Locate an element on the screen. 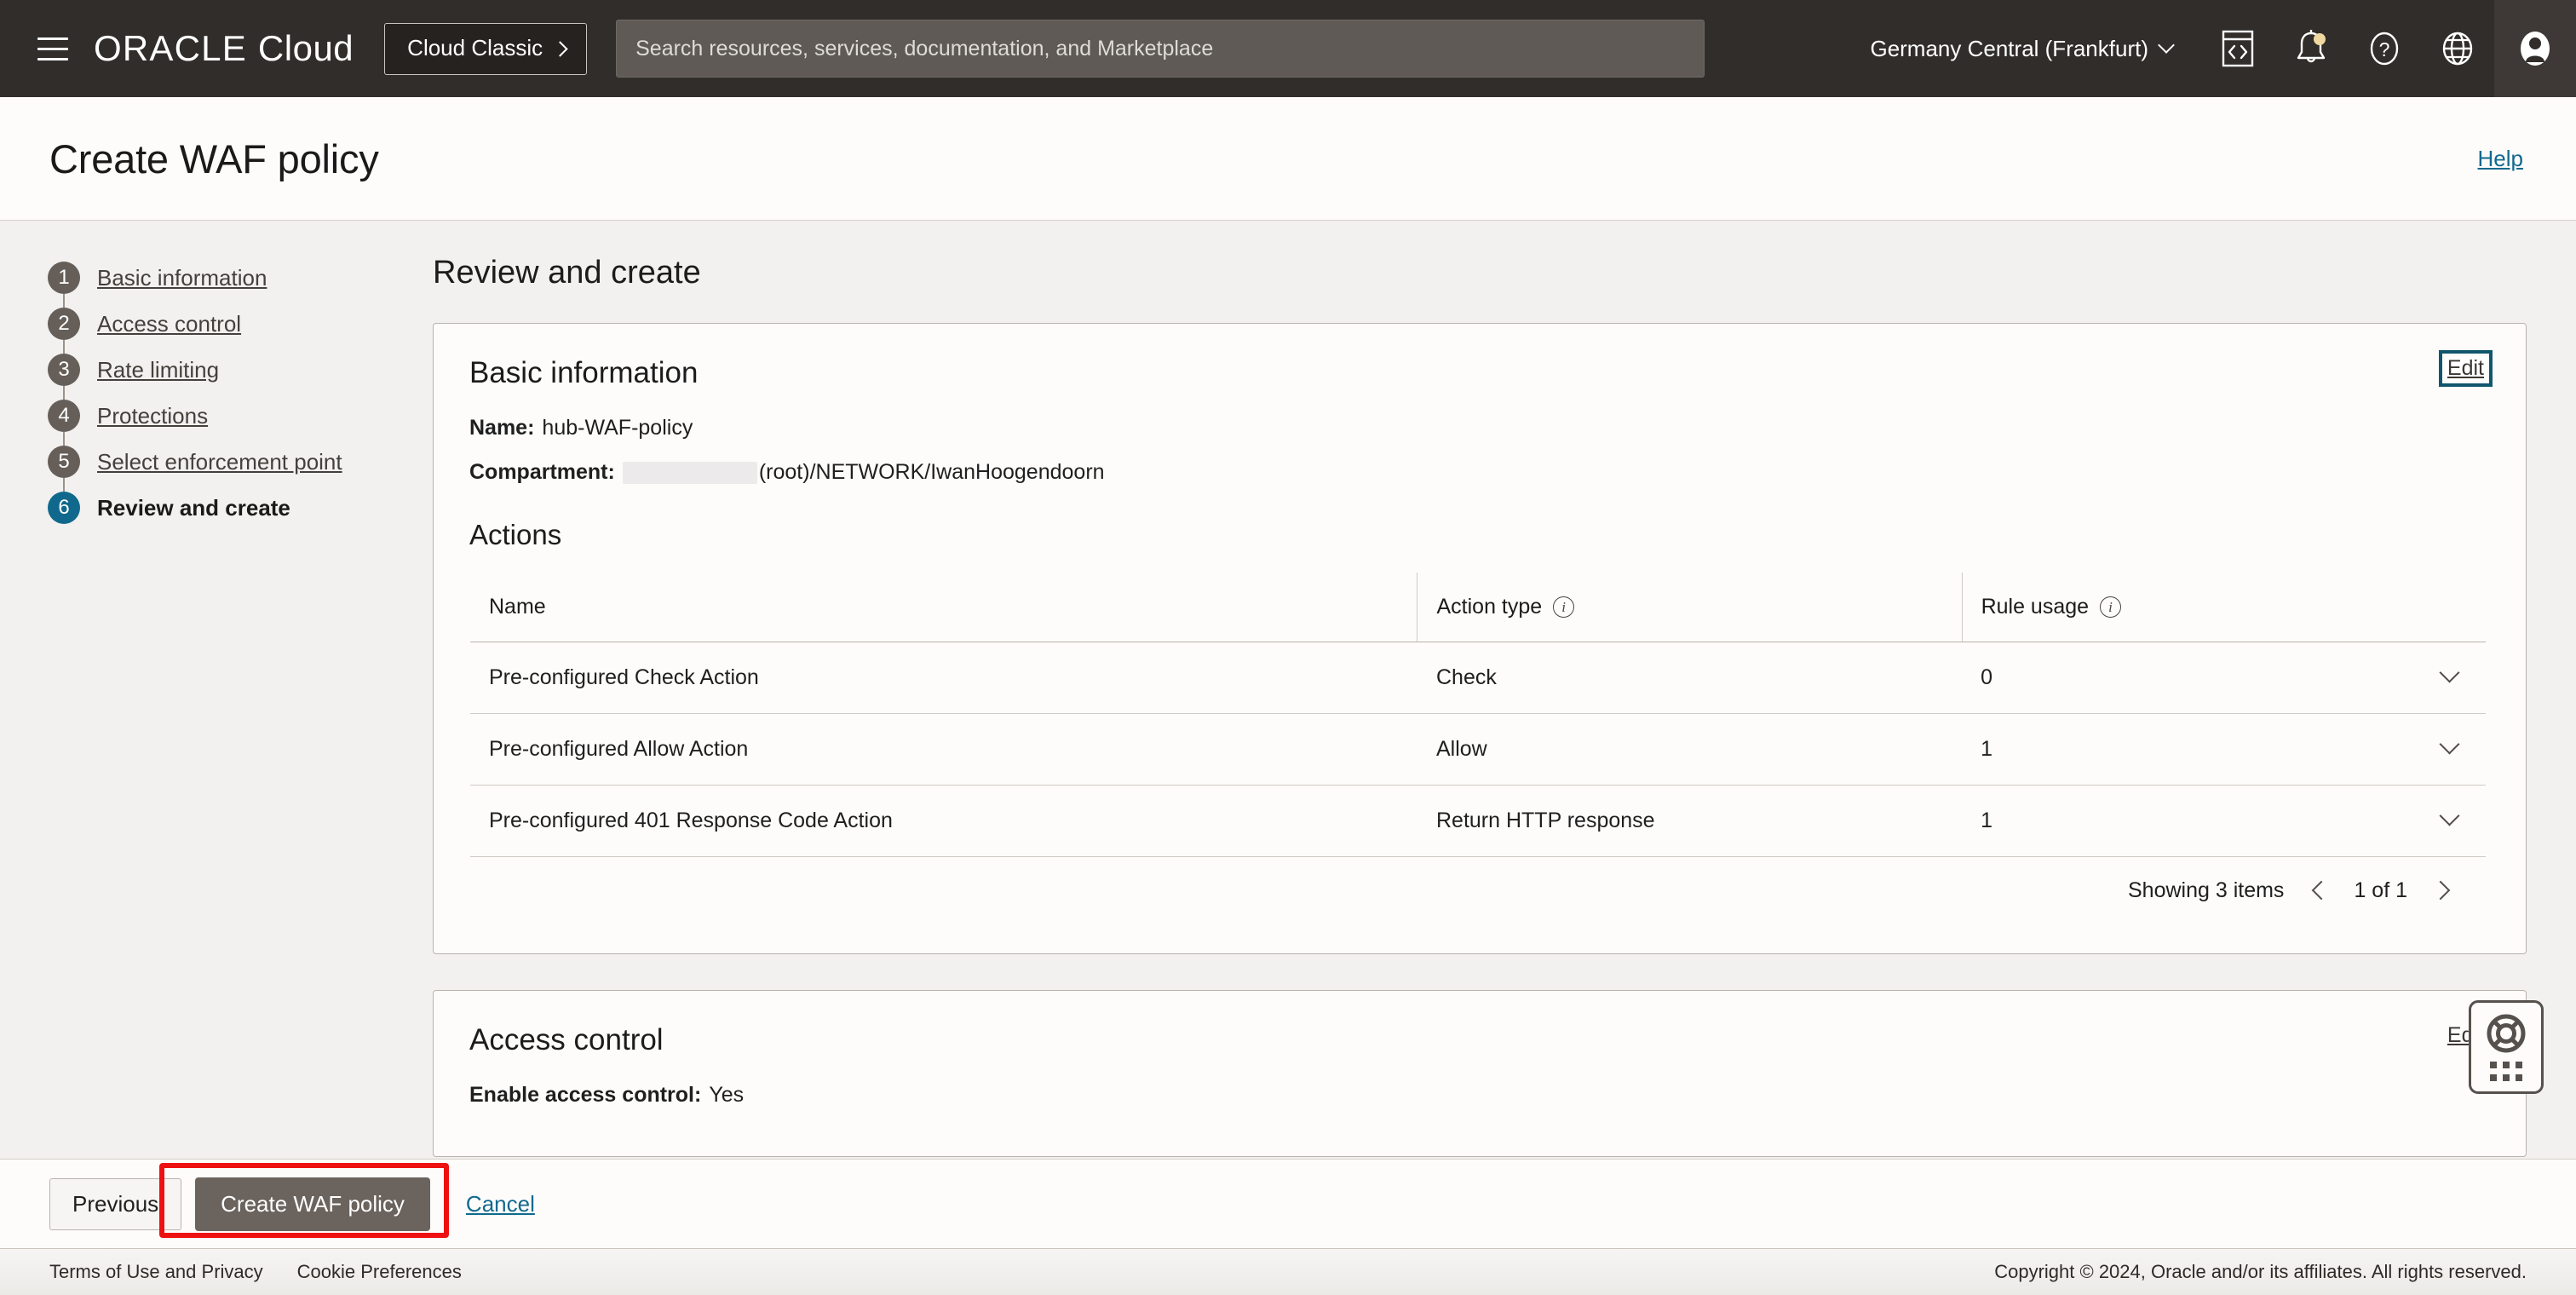 This screenshot has height=1295, width=2576. showing-items-count: Showing 3 items is located at coordinates (2207, 890).